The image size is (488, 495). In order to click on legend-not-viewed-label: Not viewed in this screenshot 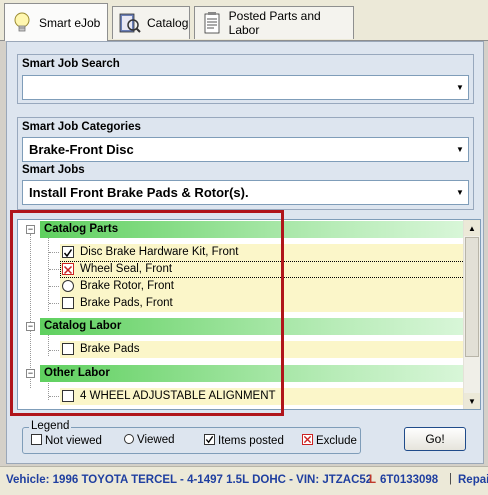, I will do `click(73, 441)`.